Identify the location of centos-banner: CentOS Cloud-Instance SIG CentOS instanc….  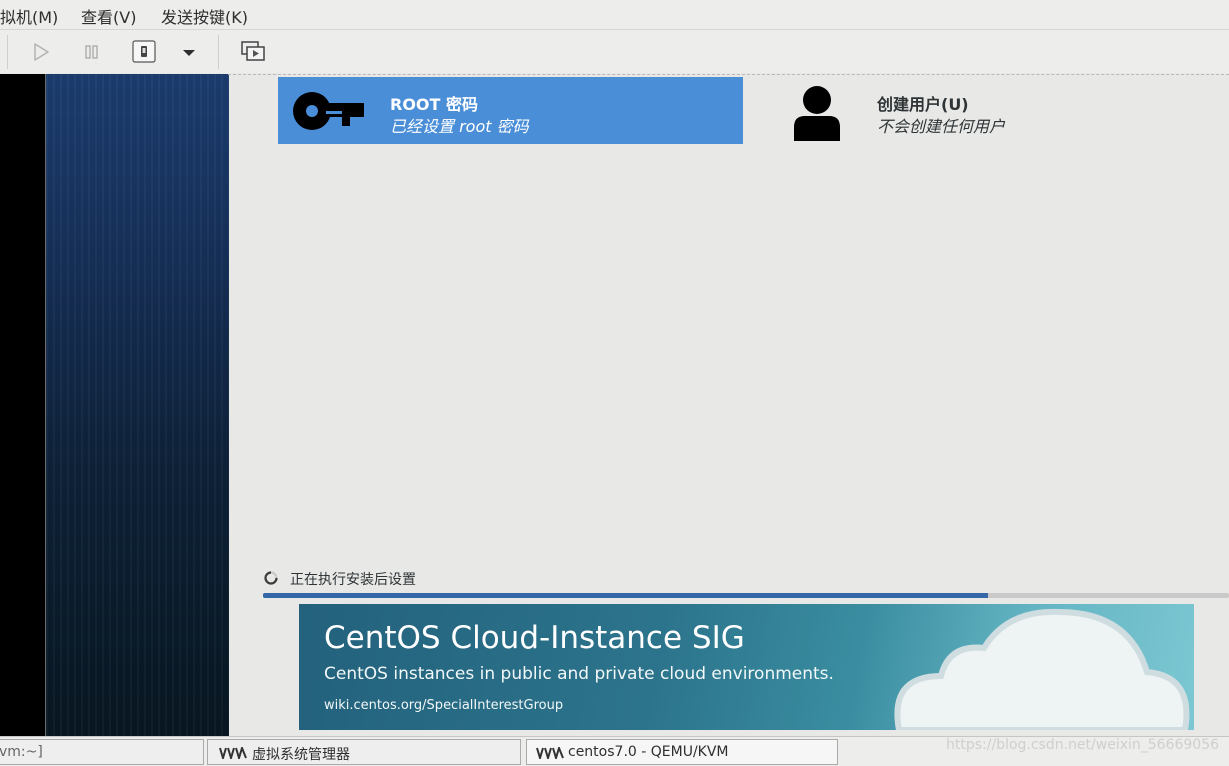
(746, 667).